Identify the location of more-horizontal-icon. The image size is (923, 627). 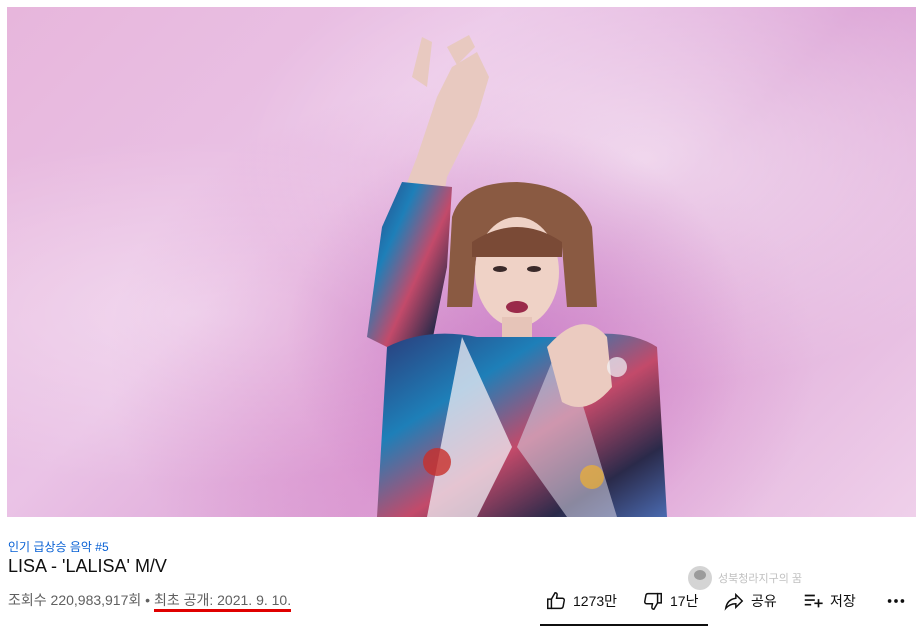
(896, 601).